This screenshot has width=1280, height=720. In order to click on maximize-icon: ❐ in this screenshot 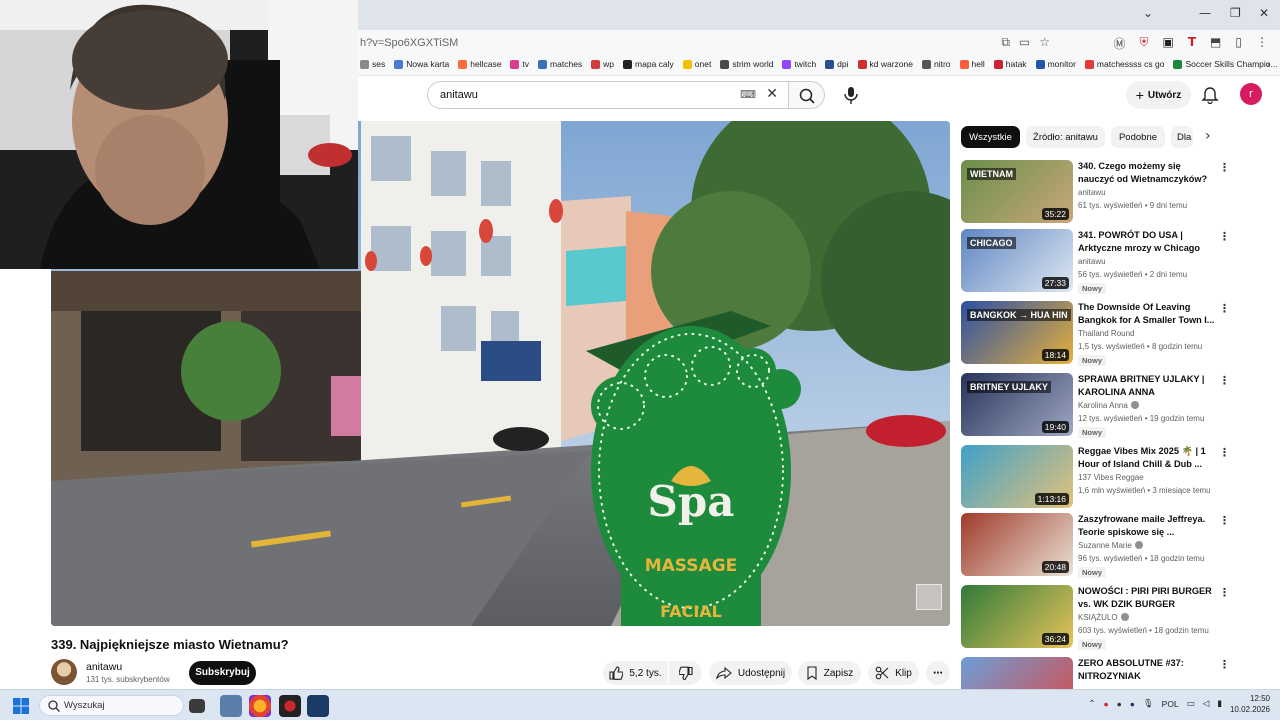, I will do `click(1235, 13)`.